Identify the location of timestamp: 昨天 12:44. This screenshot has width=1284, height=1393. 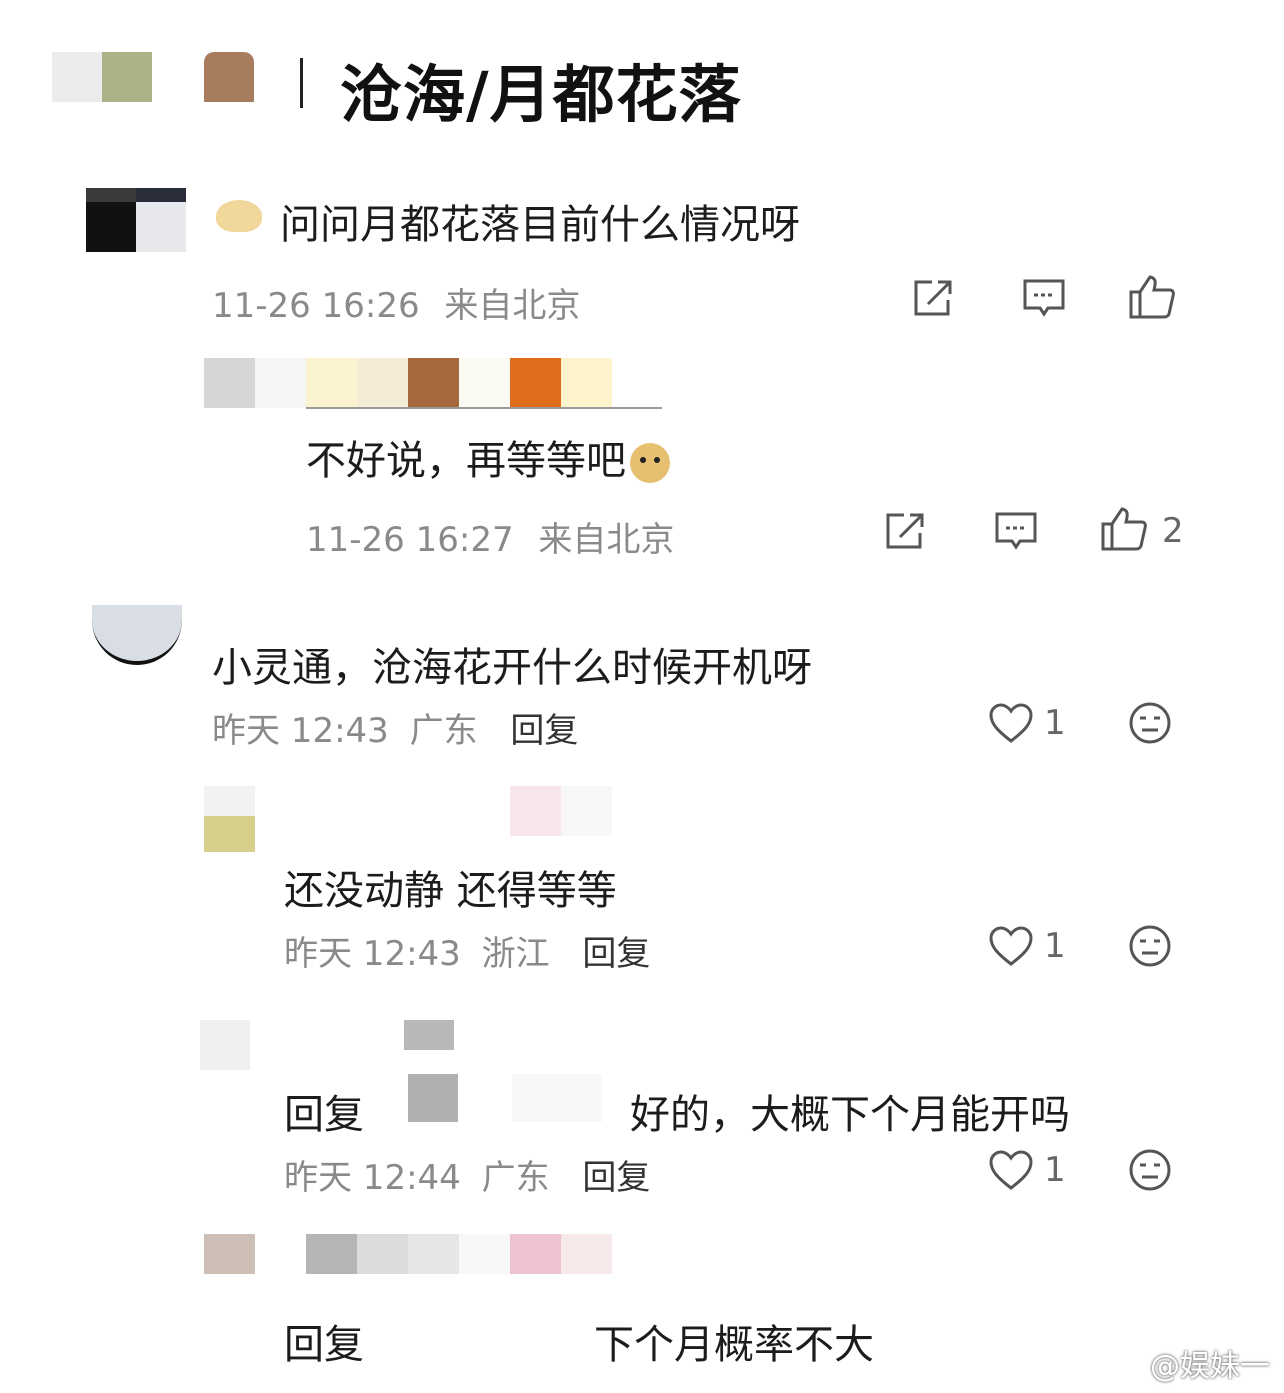
(372, 1178).